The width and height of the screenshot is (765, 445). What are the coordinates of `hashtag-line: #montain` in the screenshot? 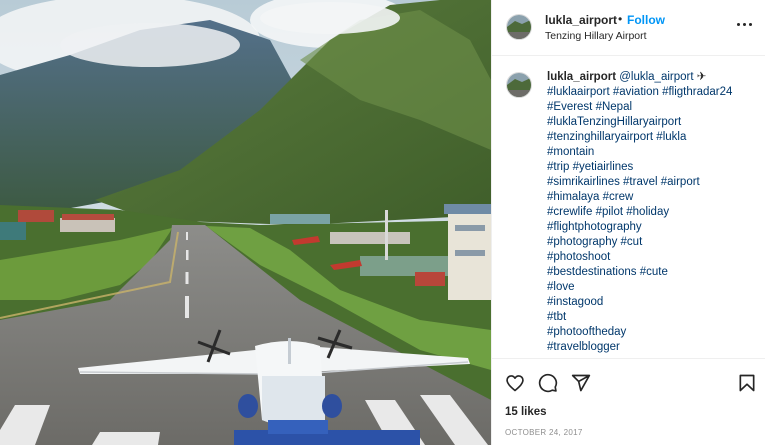 It's located at (652, 152).